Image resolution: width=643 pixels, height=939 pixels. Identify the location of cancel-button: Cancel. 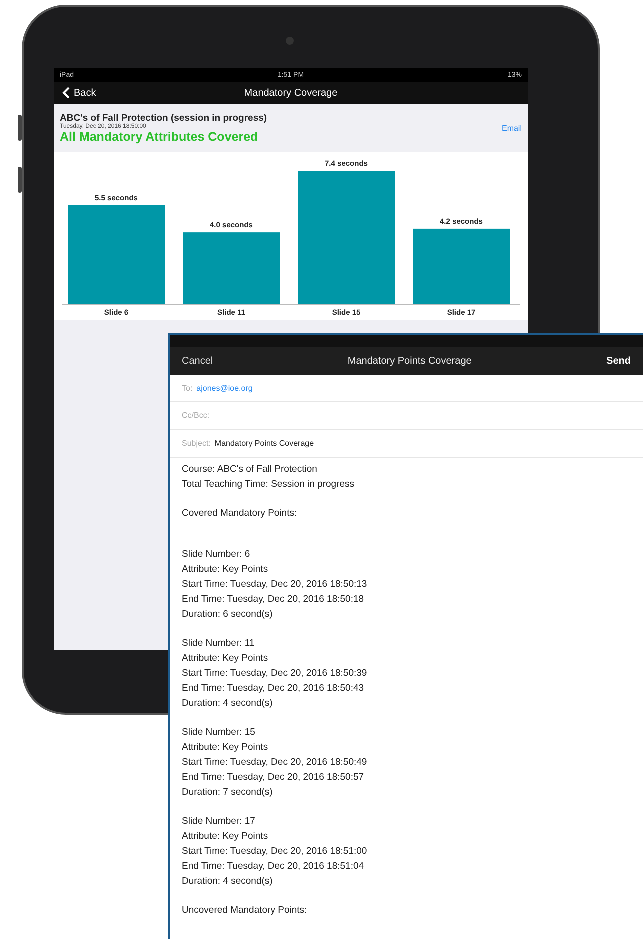
(198, 361).